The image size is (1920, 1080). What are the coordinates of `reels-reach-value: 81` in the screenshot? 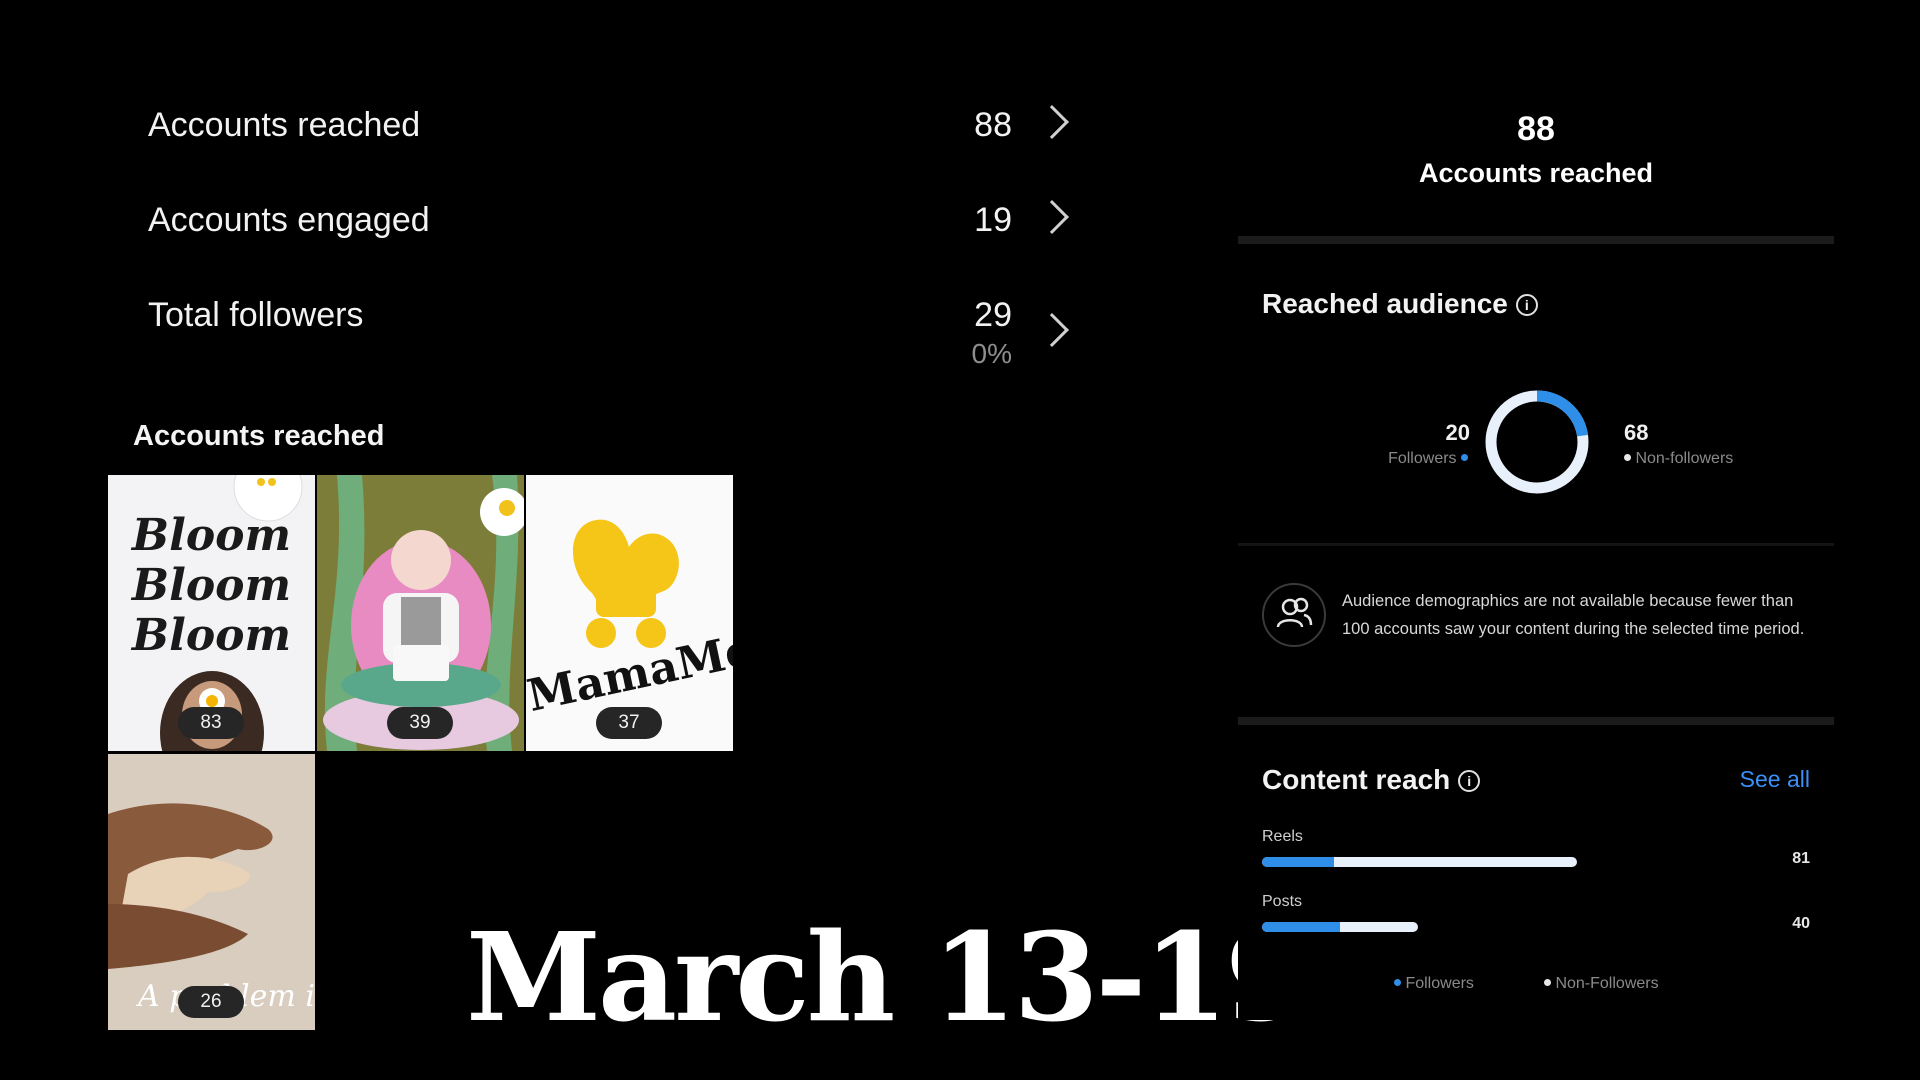 It's located at (1801, 858).